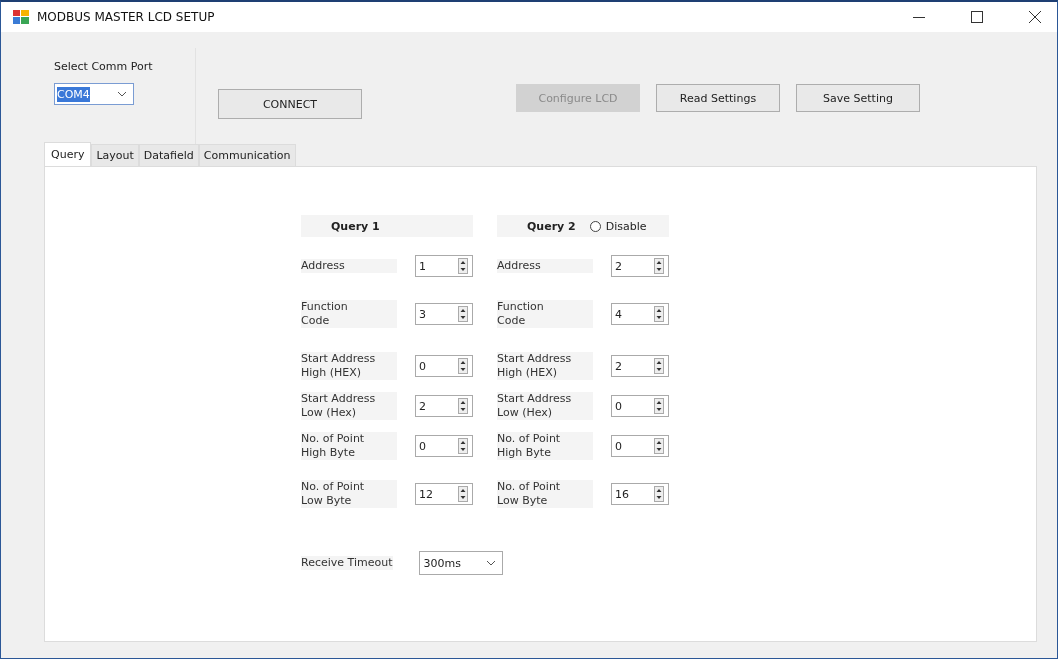 This screenshot has height=659, width=1058. Describe the element at coordinates (21, 17) in the screenshot. I see `app-icon` at that location.